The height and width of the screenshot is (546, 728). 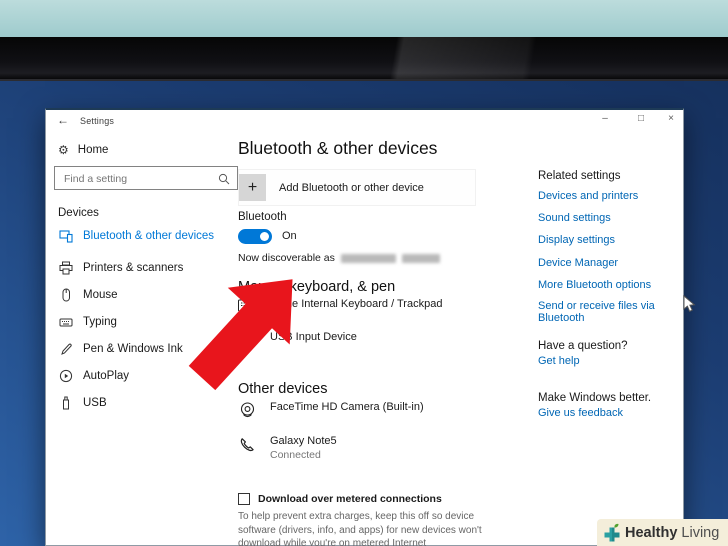 I want to click on healthy-living-watermark: Healthy Living, so click(x=662, y=532).